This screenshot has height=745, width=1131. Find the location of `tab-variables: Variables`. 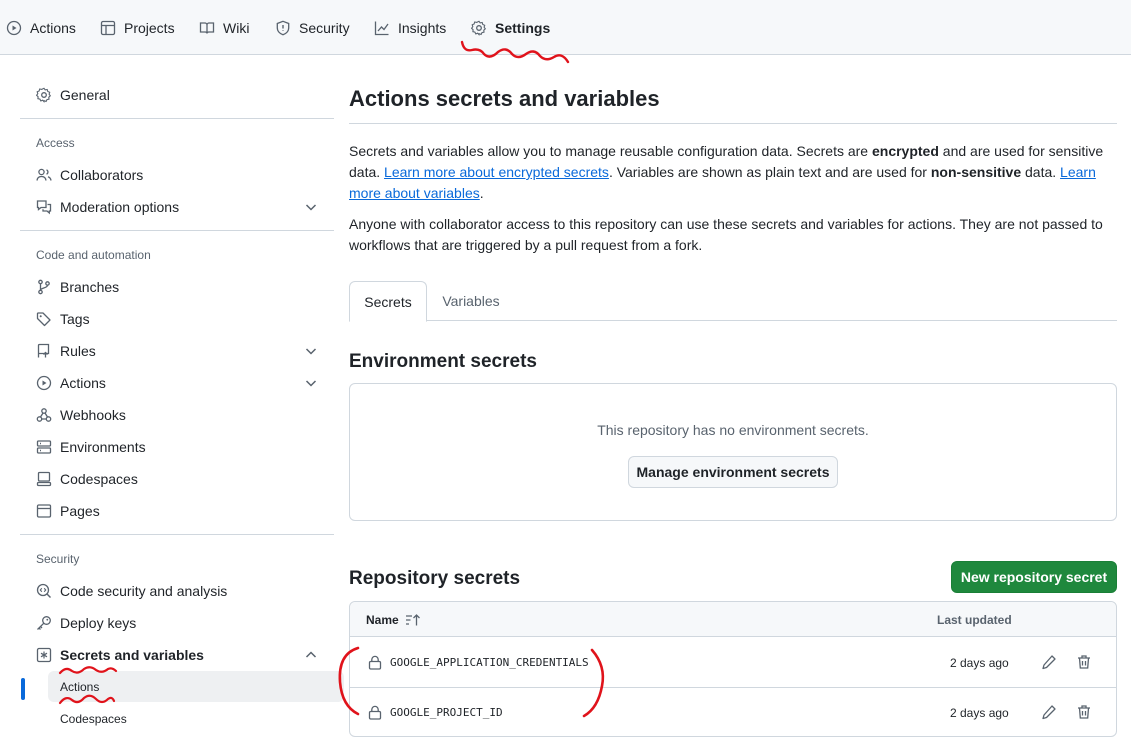

tab-variables: Variables is located at coordinates (471, 301).